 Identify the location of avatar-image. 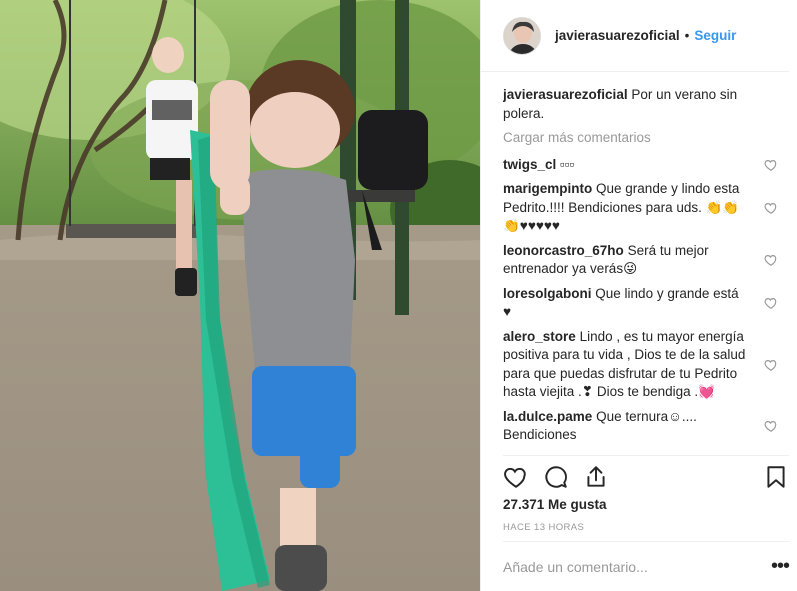
(522, 35).